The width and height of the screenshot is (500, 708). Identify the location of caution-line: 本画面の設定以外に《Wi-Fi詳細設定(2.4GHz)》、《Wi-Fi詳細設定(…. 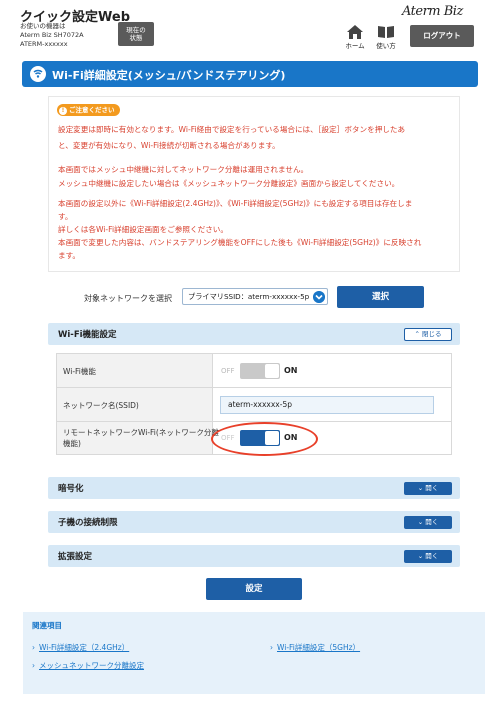
(235, 203).